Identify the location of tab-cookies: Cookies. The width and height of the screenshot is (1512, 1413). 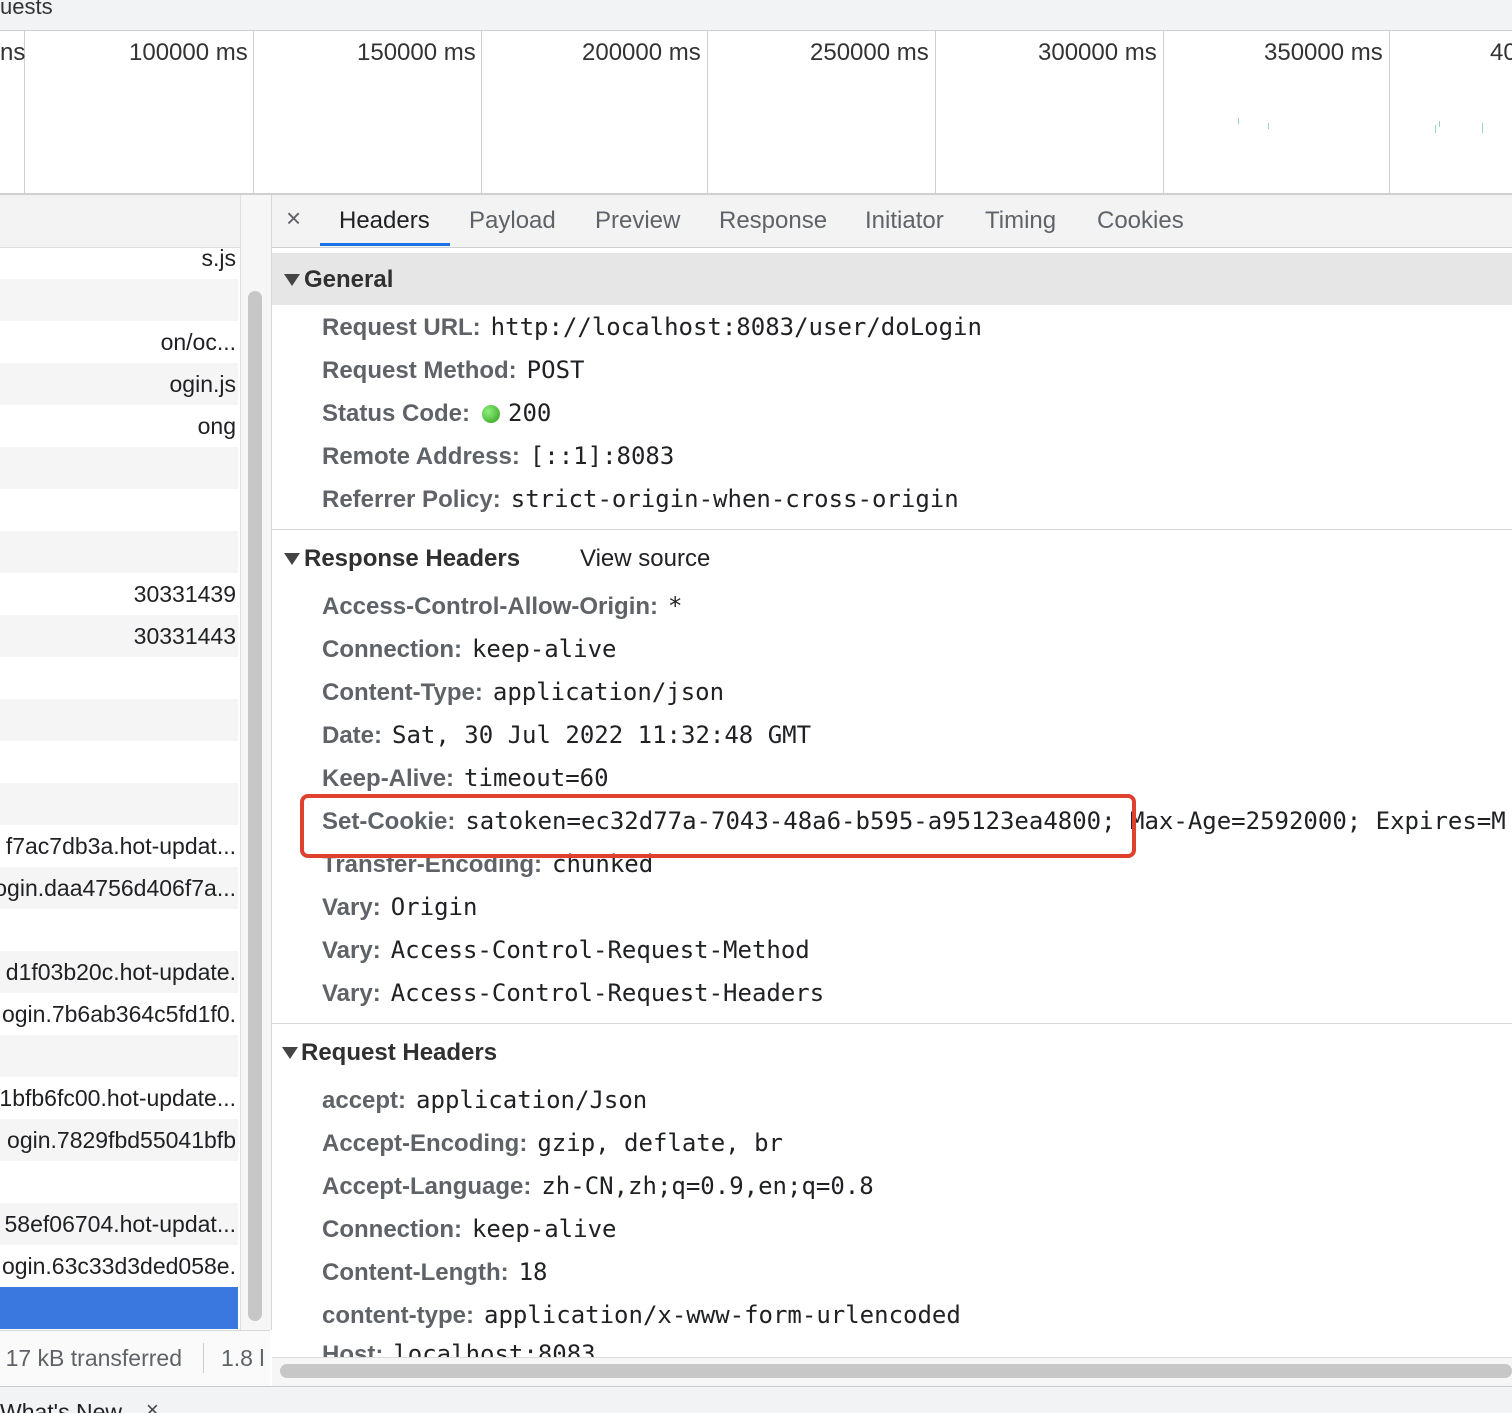
(1140, 221).